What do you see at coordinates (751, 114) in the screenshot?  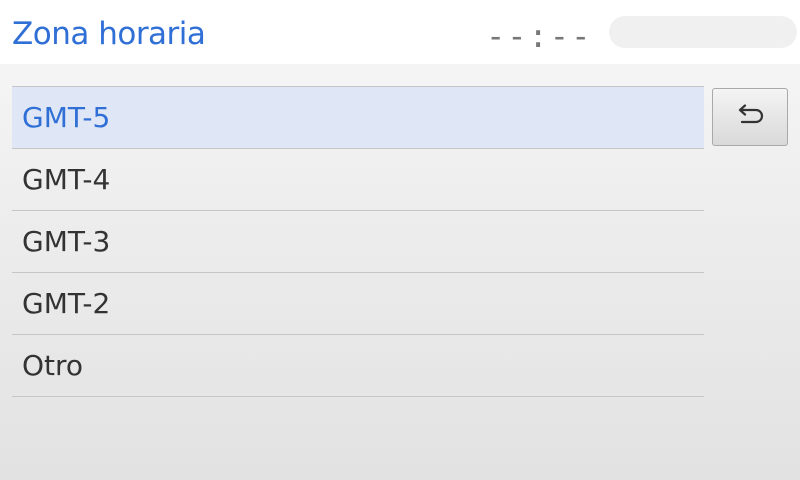 I see `back-arrow-icon` at bounding box center [751, 114].